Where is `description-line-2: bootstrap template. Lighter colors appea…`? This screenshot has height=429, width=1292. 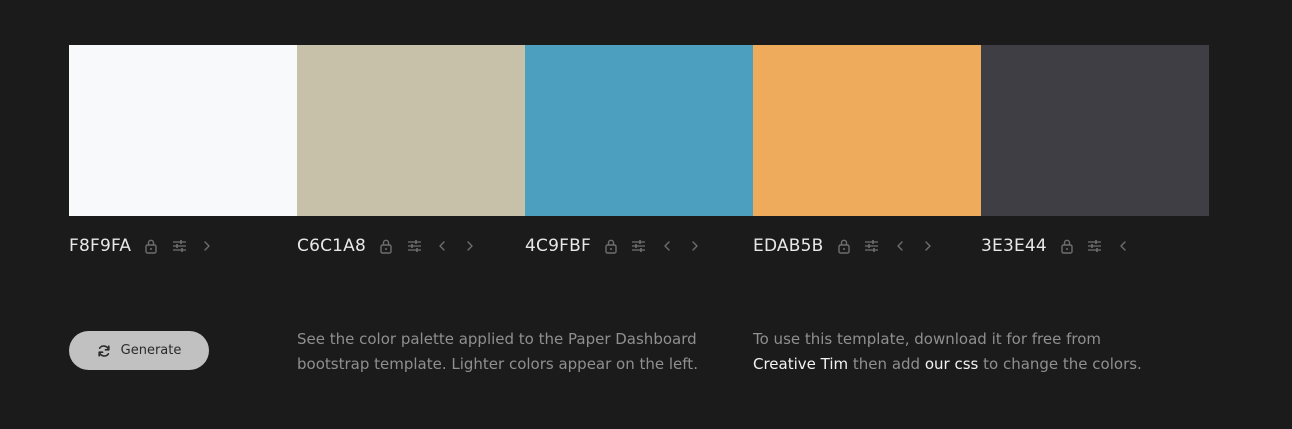 description-line-2: bootstrap template. Lighter colors appea… is located at coordinates (497, 364).